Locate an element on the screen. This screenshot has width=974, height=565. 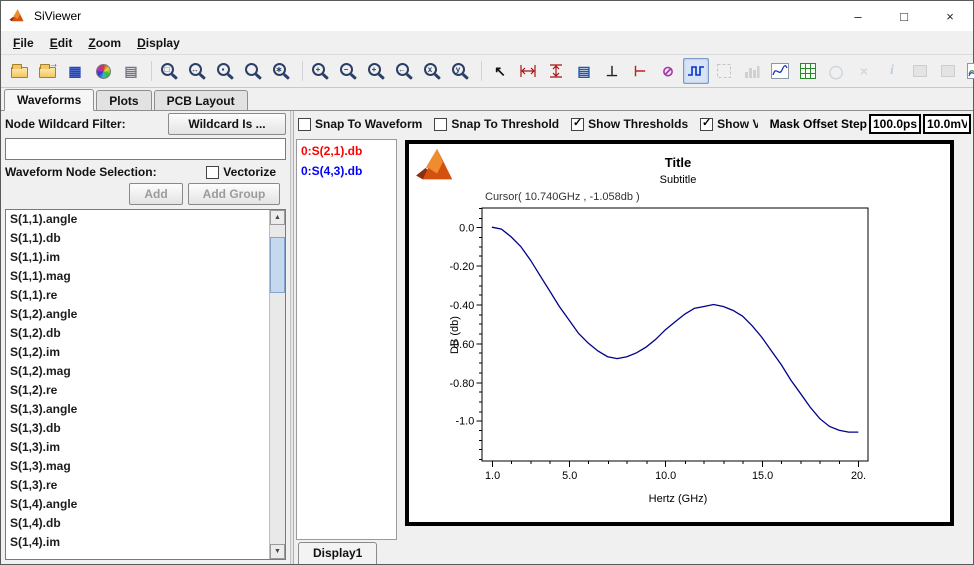
zoom-page-button: □ is located at coordinates (170, 71).